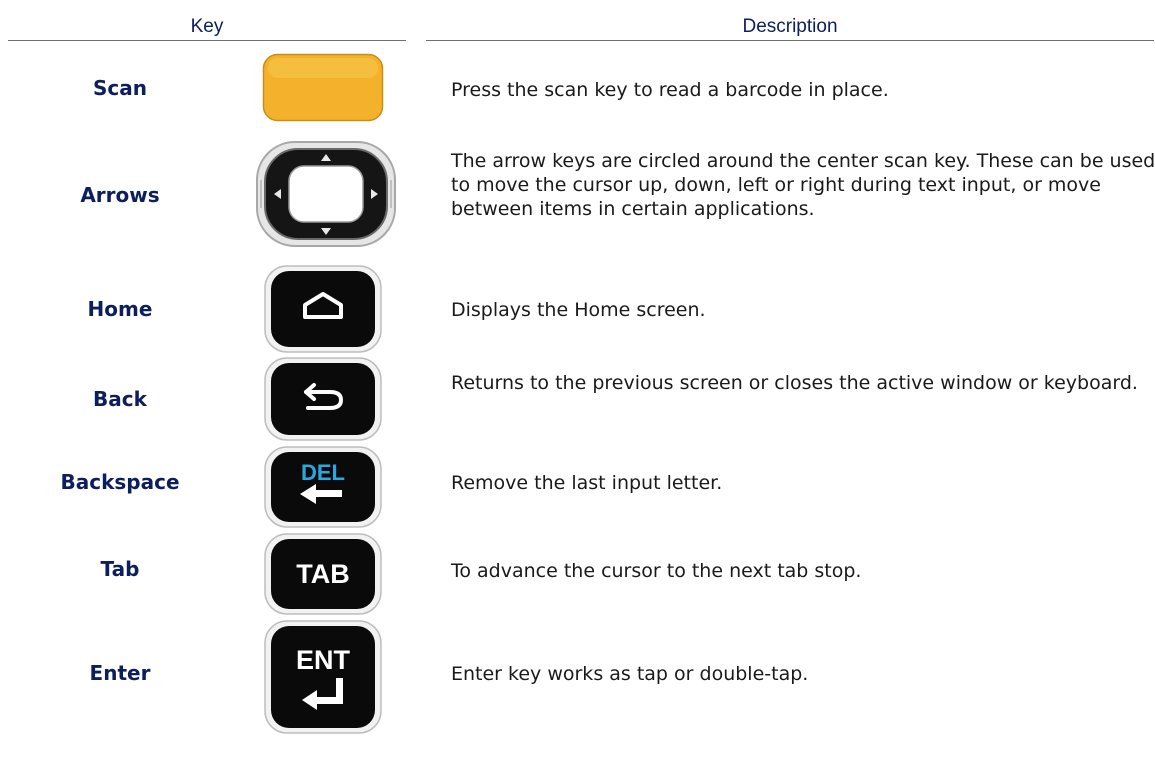  Describe the element at coordinates (790, 40) in the screenshot. I see `header-divider-description` at that location.